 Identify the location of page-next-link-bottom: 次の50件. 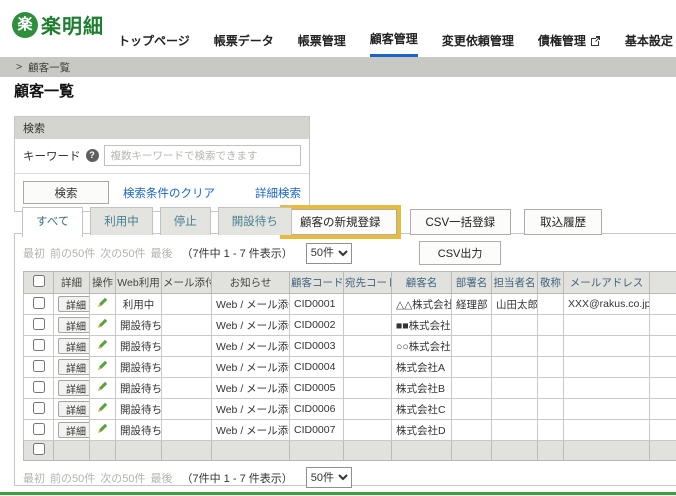
(123, 478).